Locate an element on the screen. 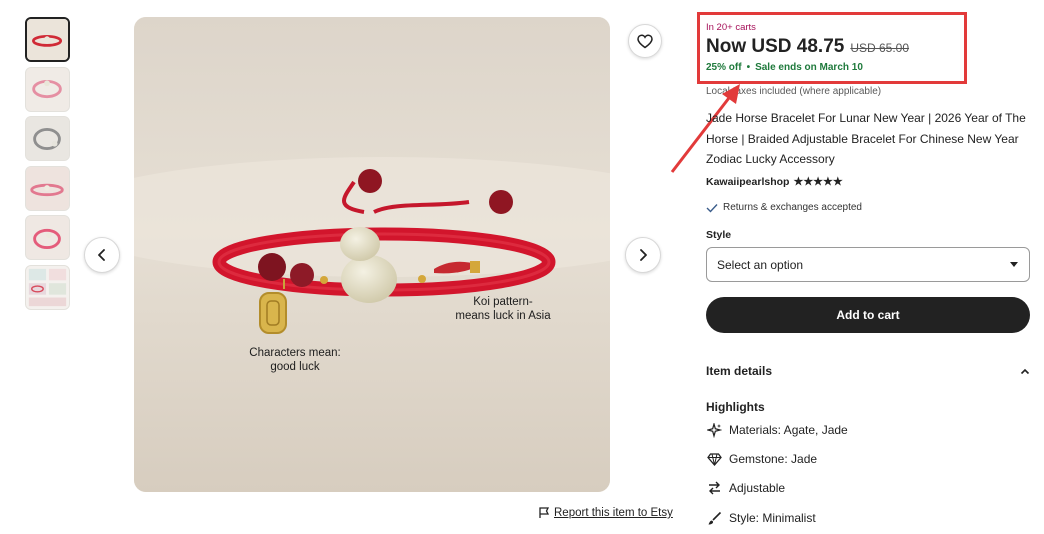 This screenshot has width=1044, height=534. highlight-gemstone-text: Gemstone: Jade is located at coordinates (773, 459).